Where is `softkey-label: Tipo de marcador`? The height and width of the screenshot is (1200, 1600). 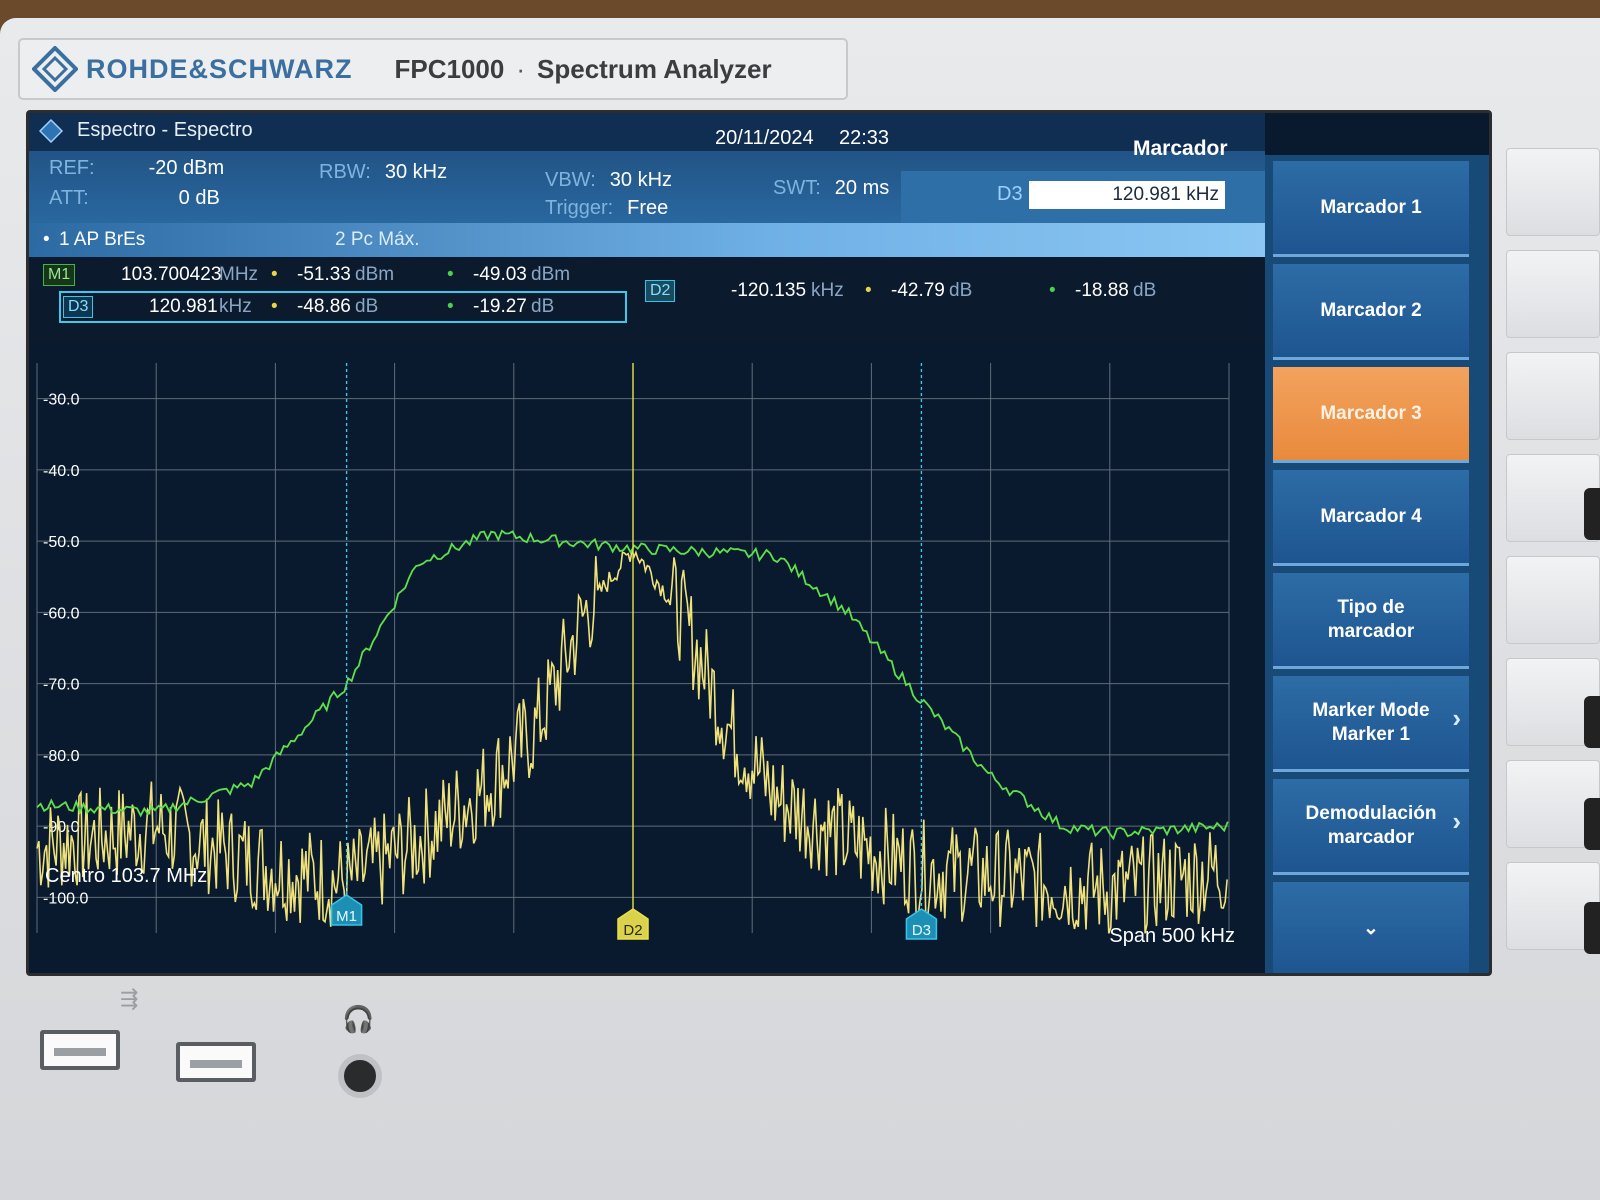
softkey-label: Tipo de marcador is located at coordinates (1371, 619).